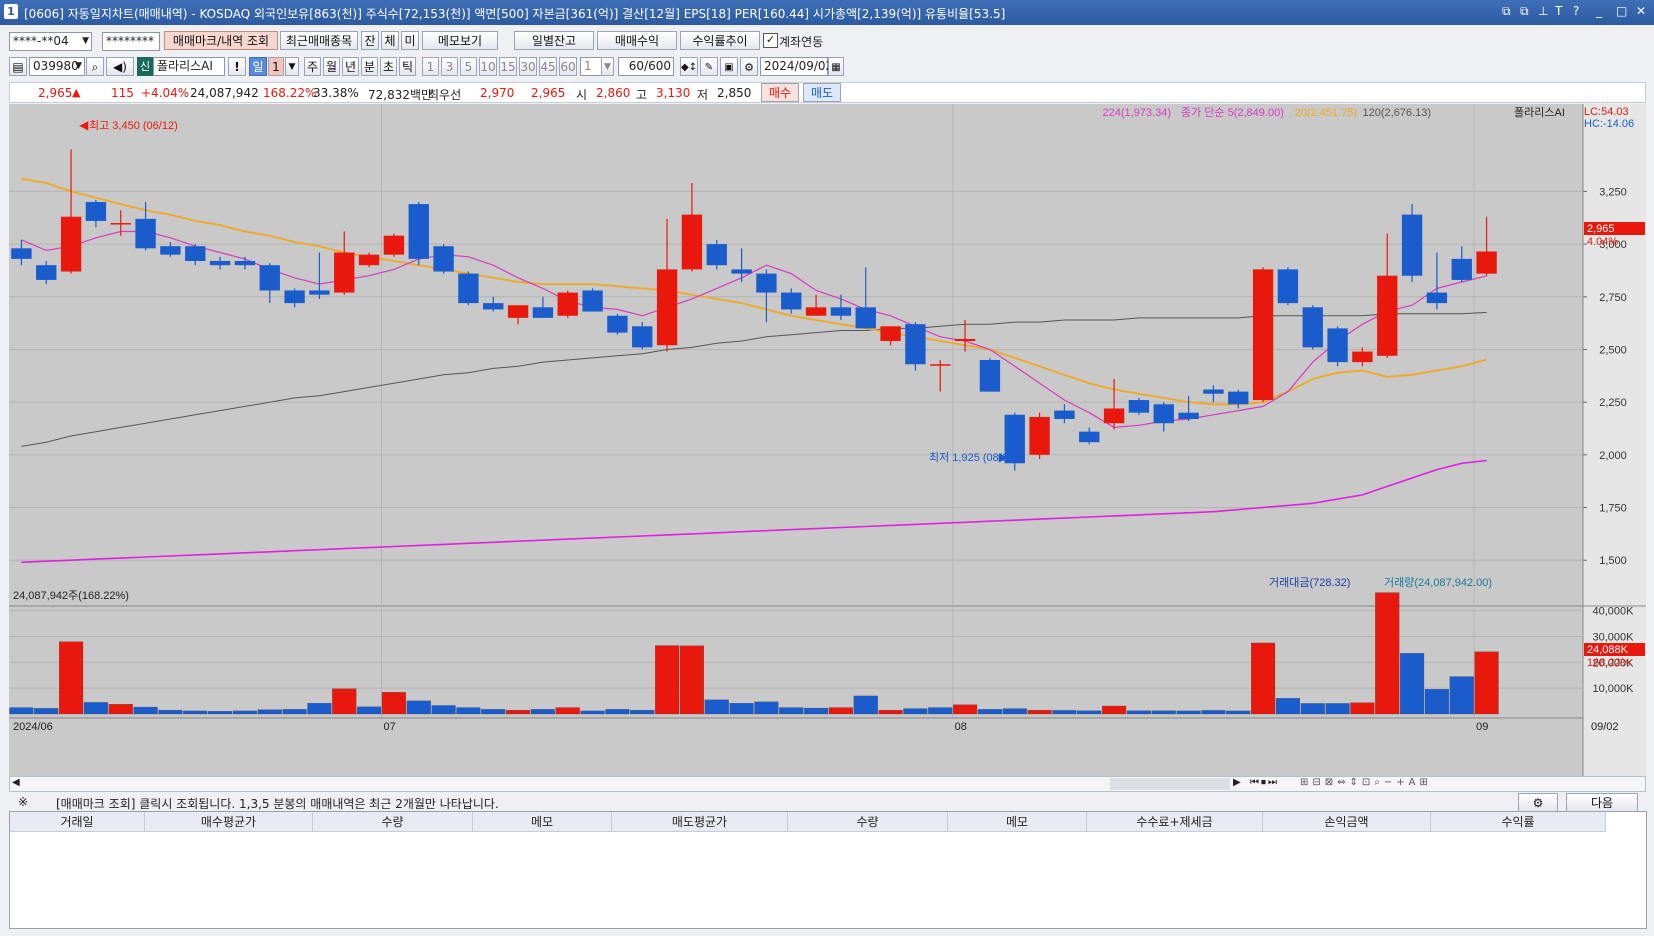 The height and width of the screenshot is (936, 1654). I want to click on window-pin-icon: ⊥, so click(1543, 11).